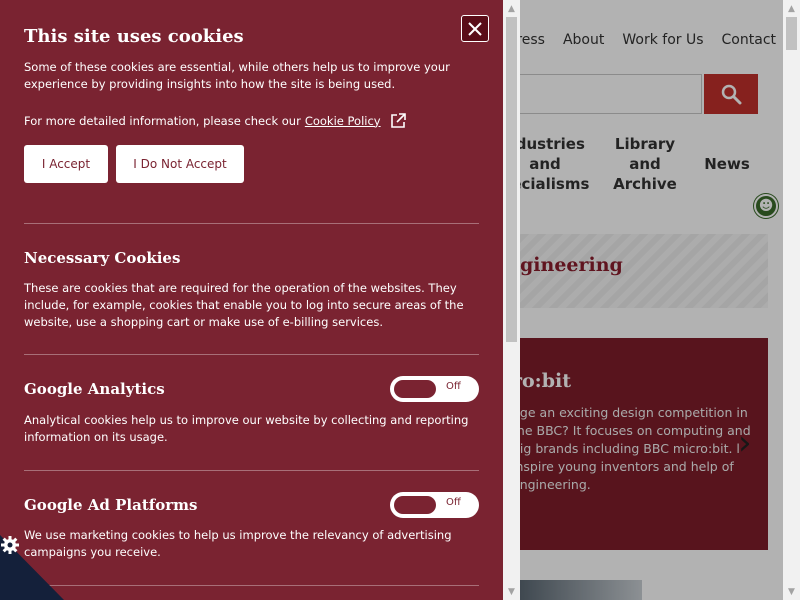  I want to click on close-icon, so click(475, 28).